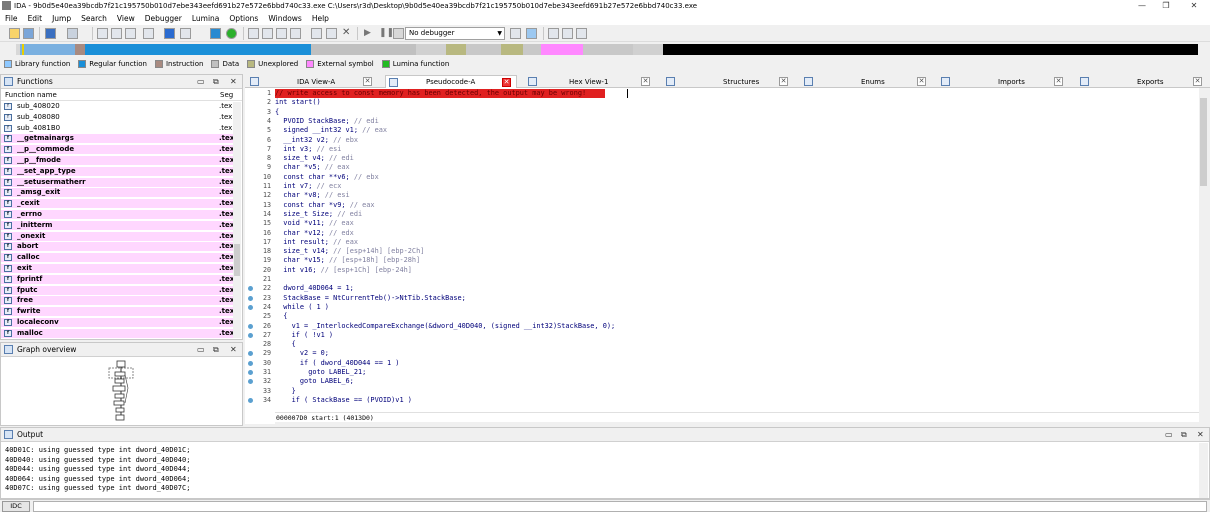 Image resolution: width=1210 pixels, height=512 pixels. I want to click on tab-imports: Imports ✕, so click(1004, 81).